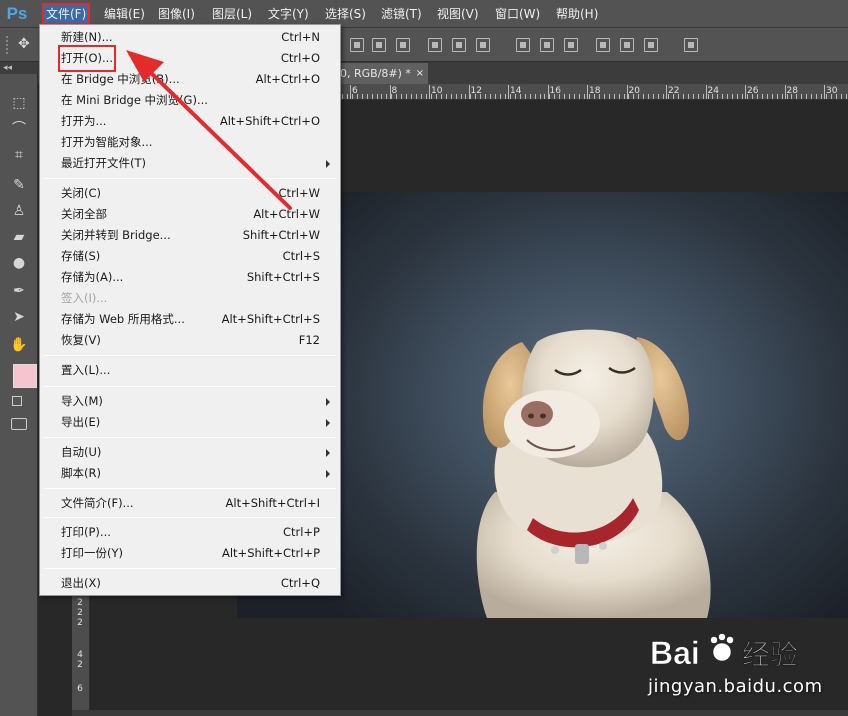 The width and height of the screenshot is (848, 716). Describe the element at coordinates (80, 655) in the screenshot. I see `ruler-label: 4` at that location.